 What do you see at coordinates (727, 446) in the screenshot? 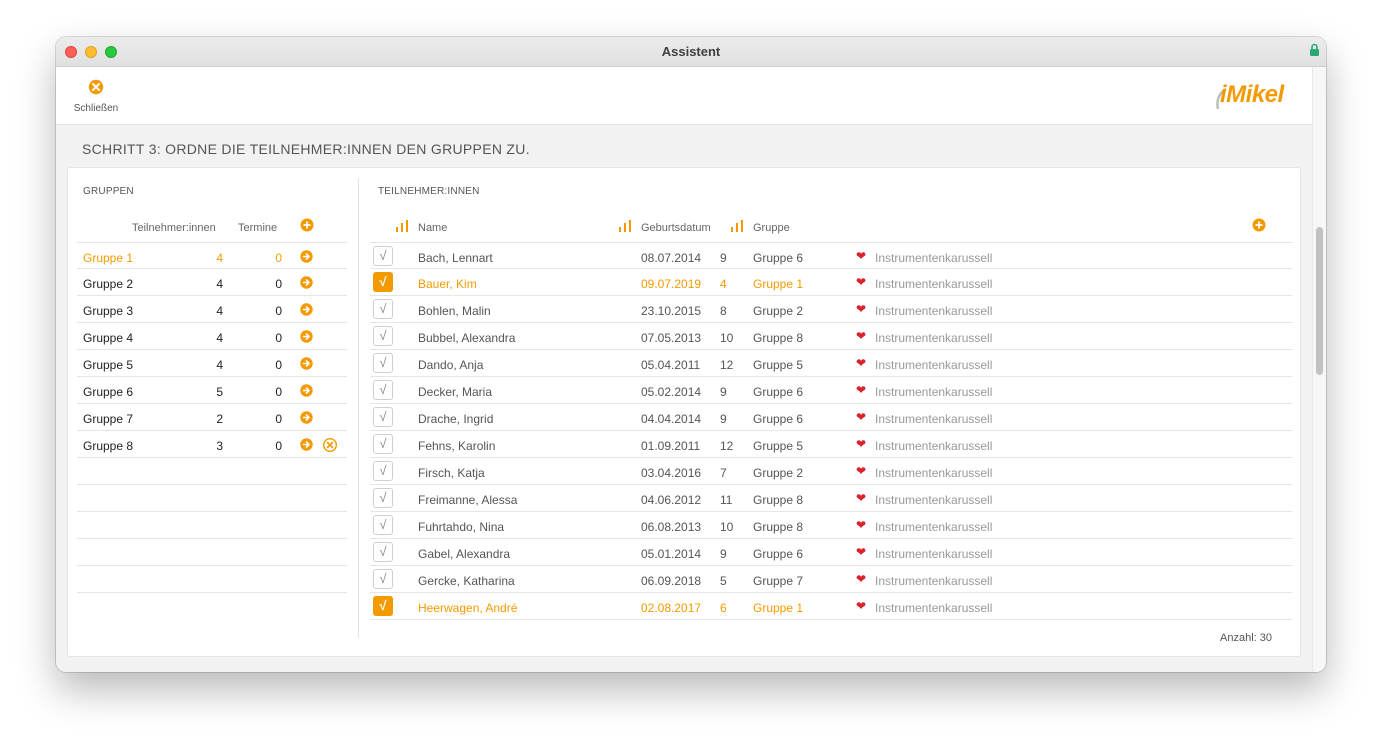
I see `participant-age: 12` at bounding box center [727, 446].